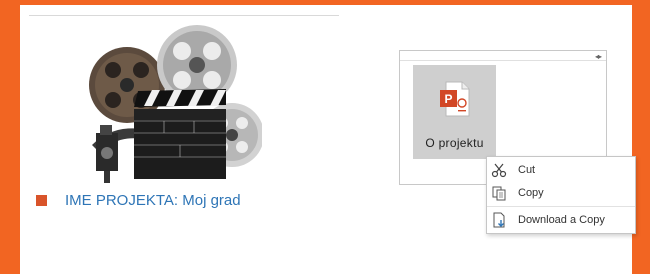  What do you see at coordinates (184, 15) in the screenshot?
I see `divider` at bounding box center [184, 15].